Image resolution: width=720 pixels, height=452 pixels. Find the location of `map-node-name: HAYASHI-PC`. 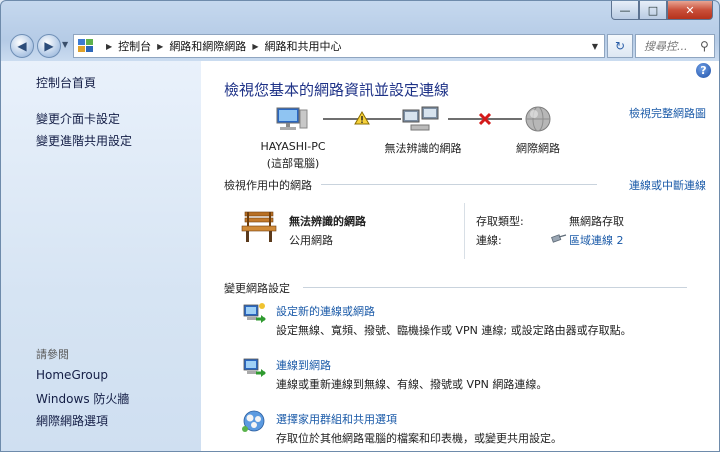

map-node-name: HAYASHI-PC is located at coordinates (293, 146).